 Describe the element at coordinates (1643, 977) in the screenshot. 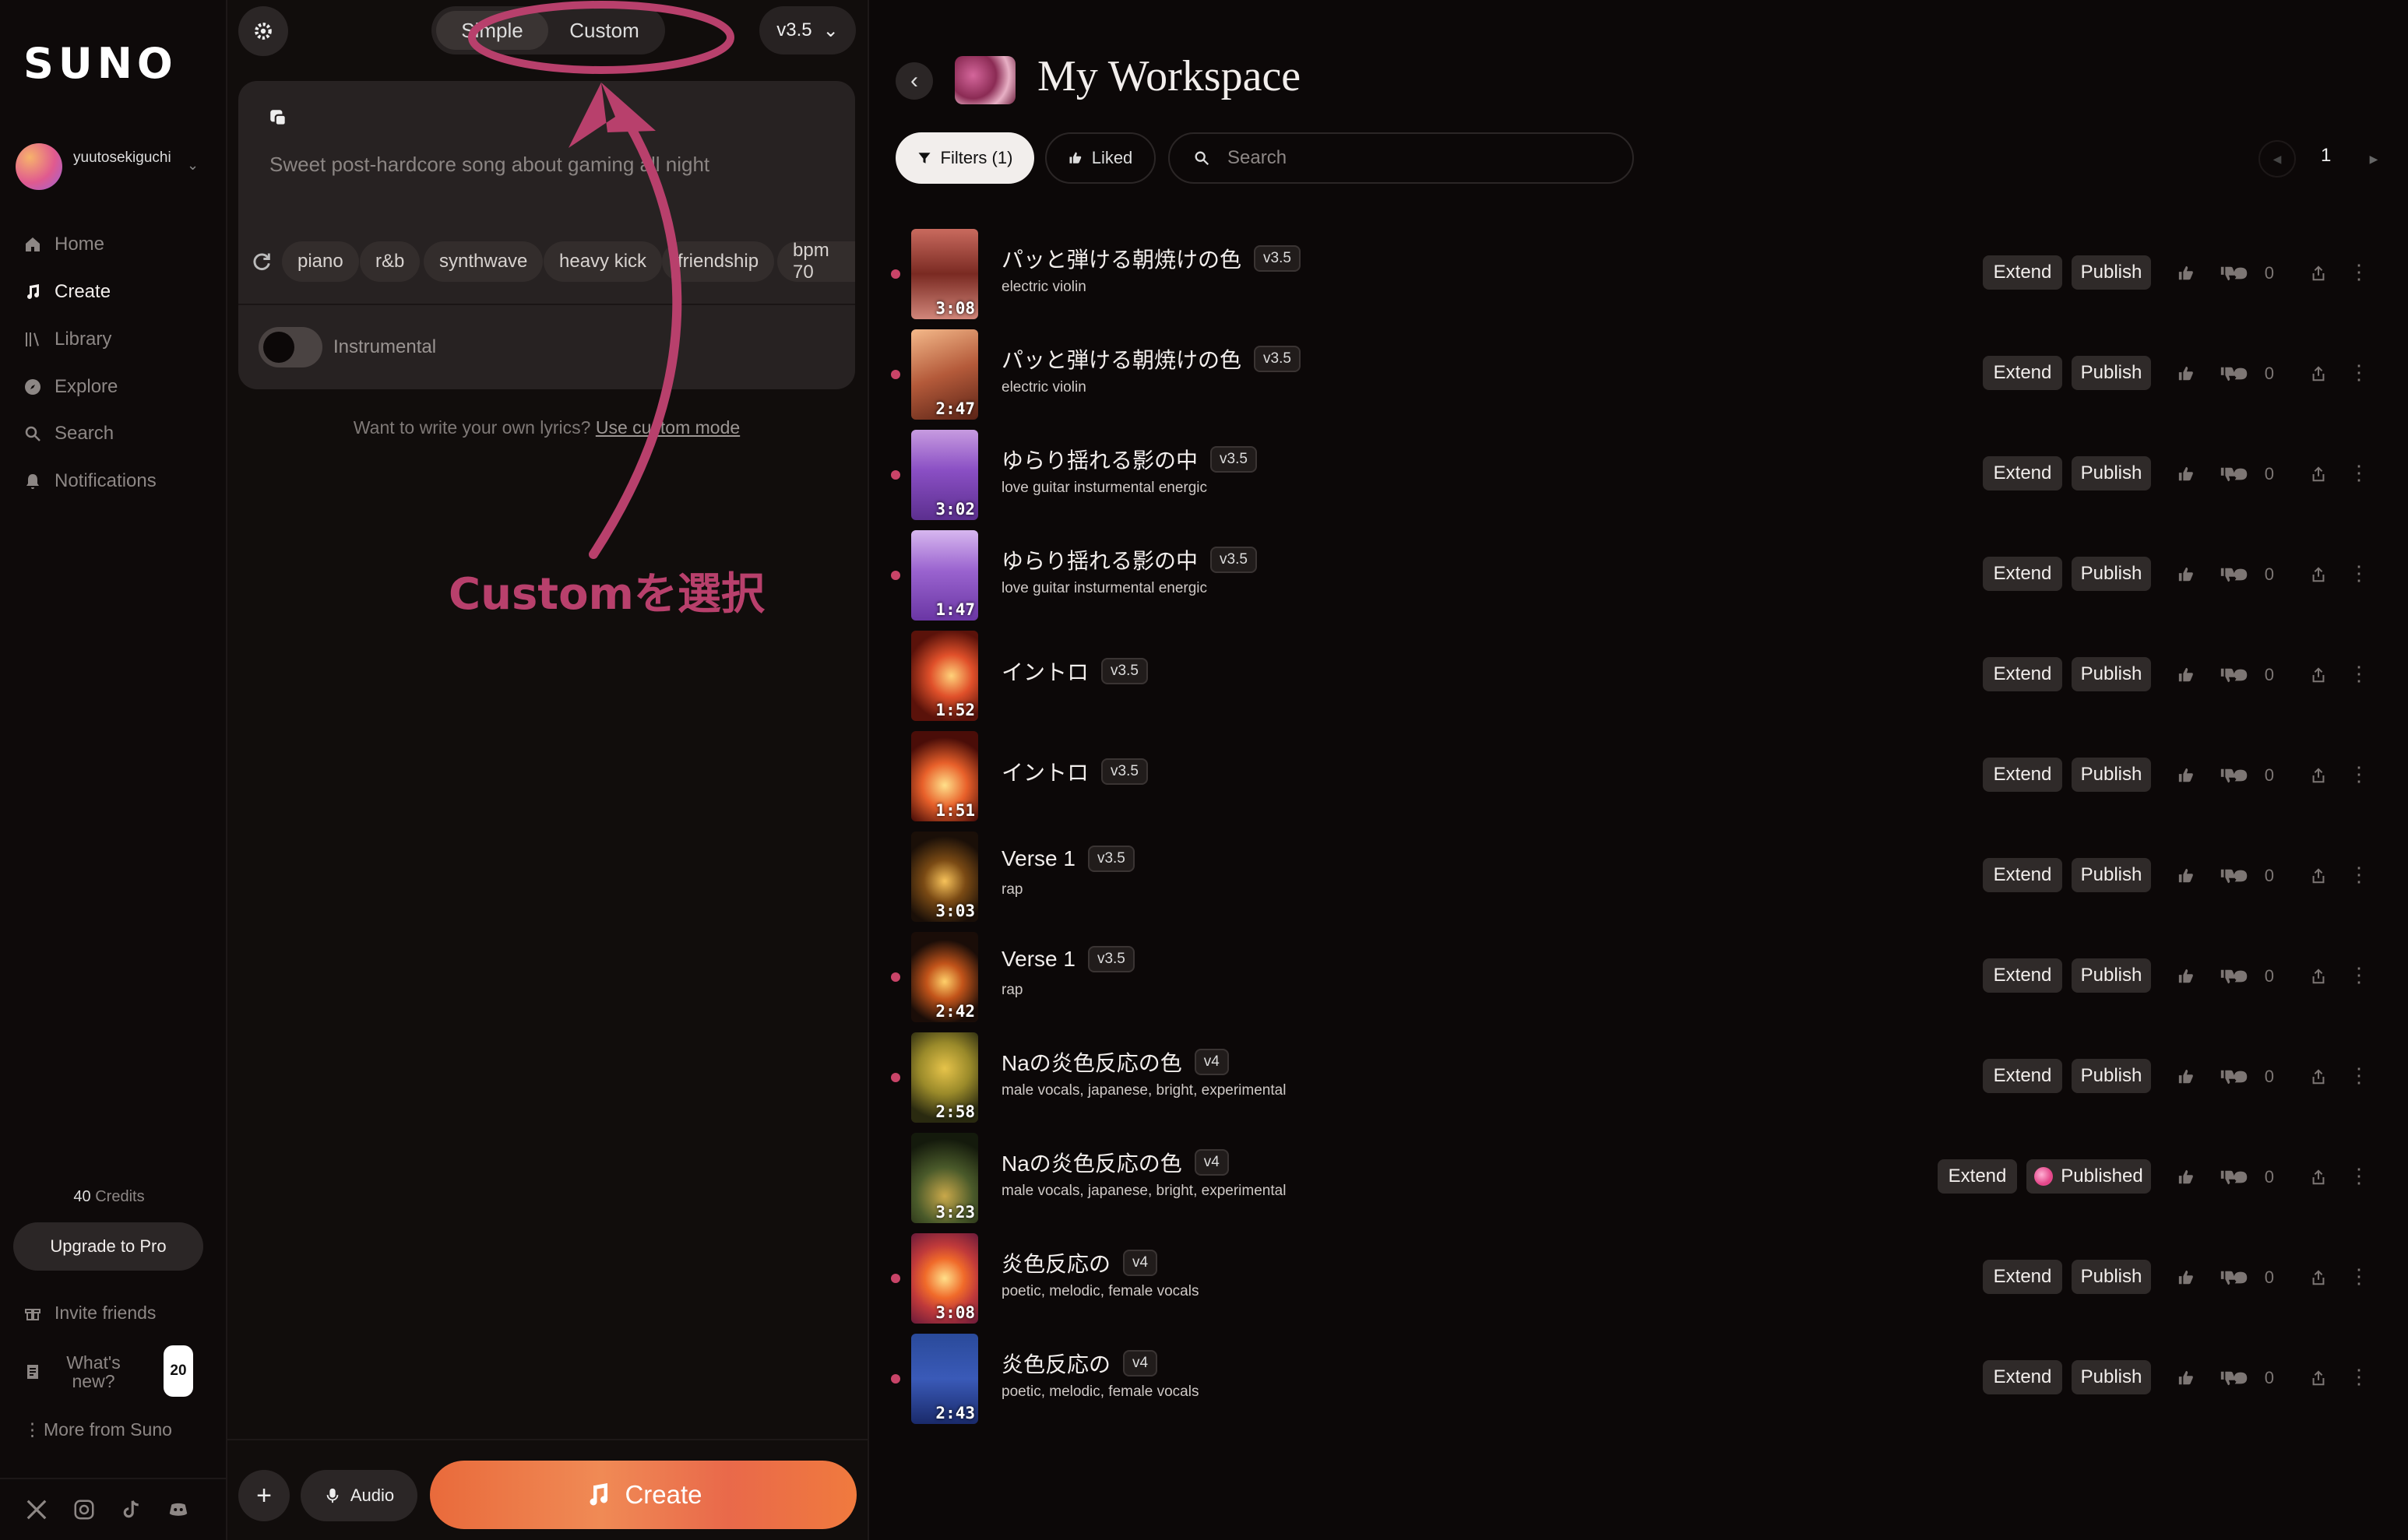

I see `track-row: 2:42 Verse 1 v3.5 rap Extend Publish 0 ⋮` at that location.